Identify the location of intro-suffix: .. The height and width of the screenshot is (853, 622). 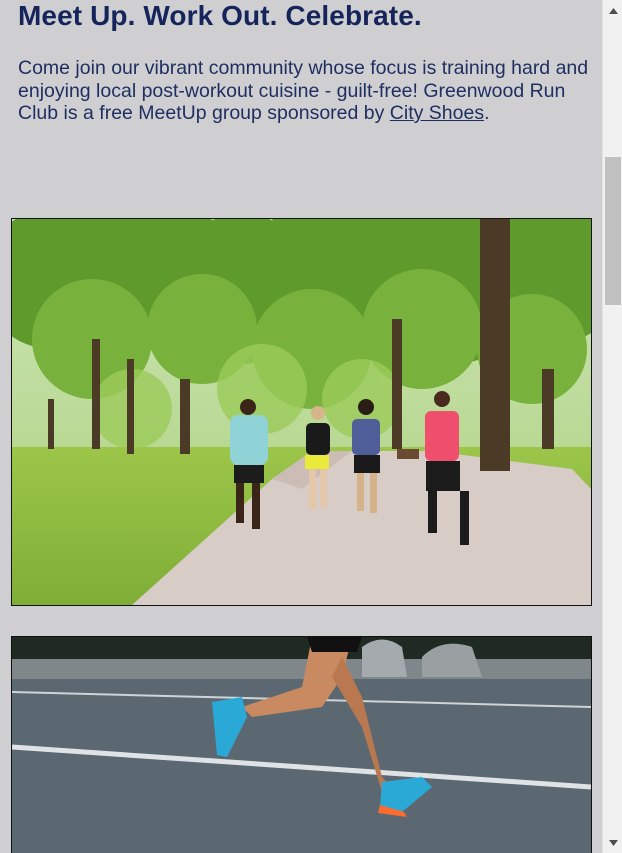
(487, 113).